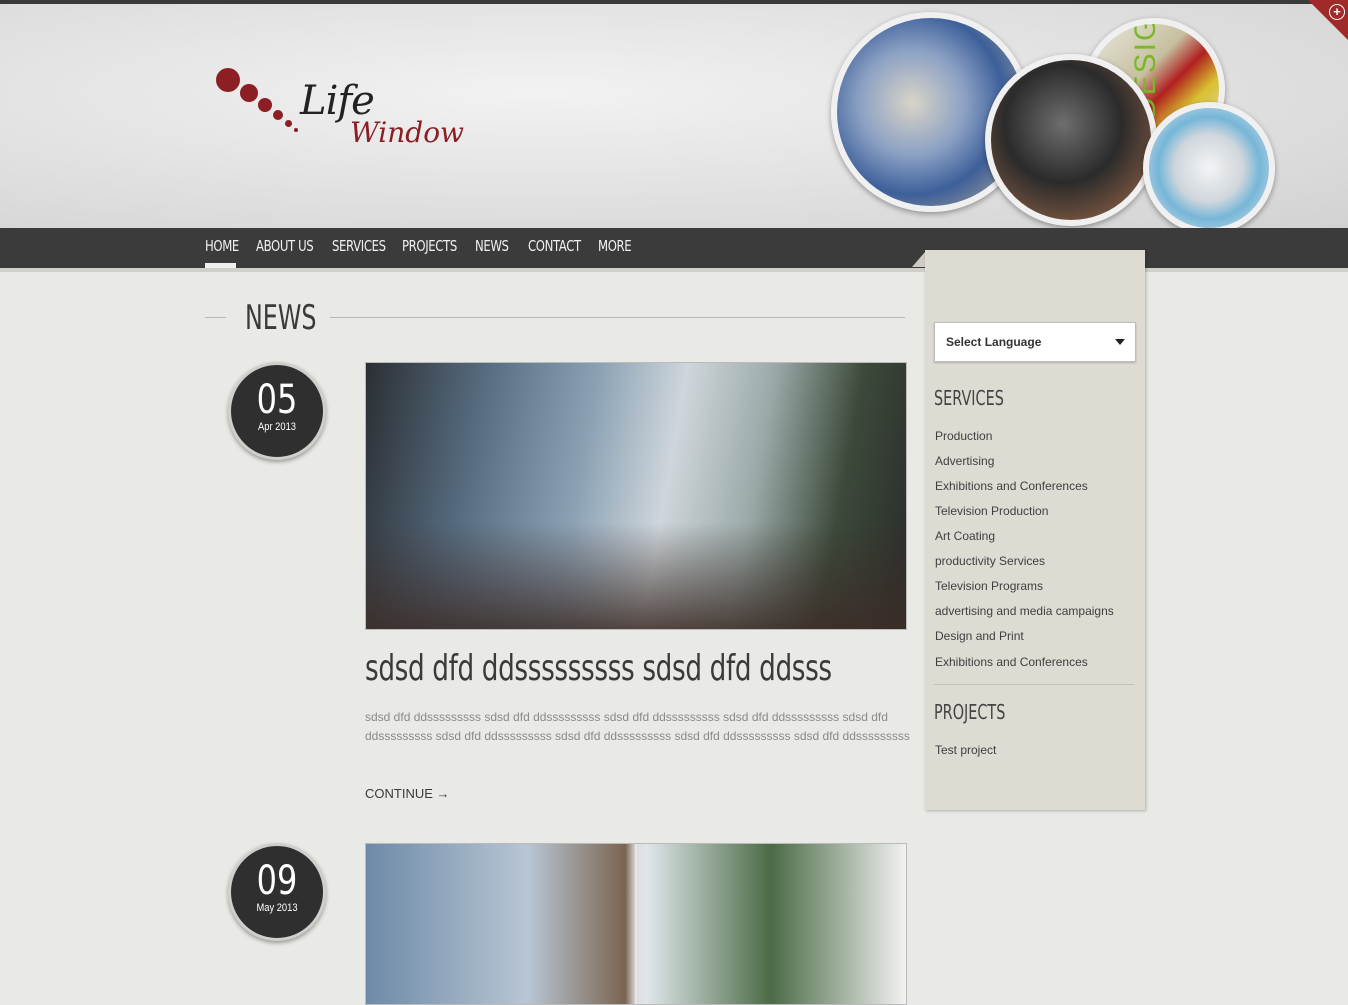 The image size is (1348, 1005). I want to click on project-link: Test project, so click(965, 750).